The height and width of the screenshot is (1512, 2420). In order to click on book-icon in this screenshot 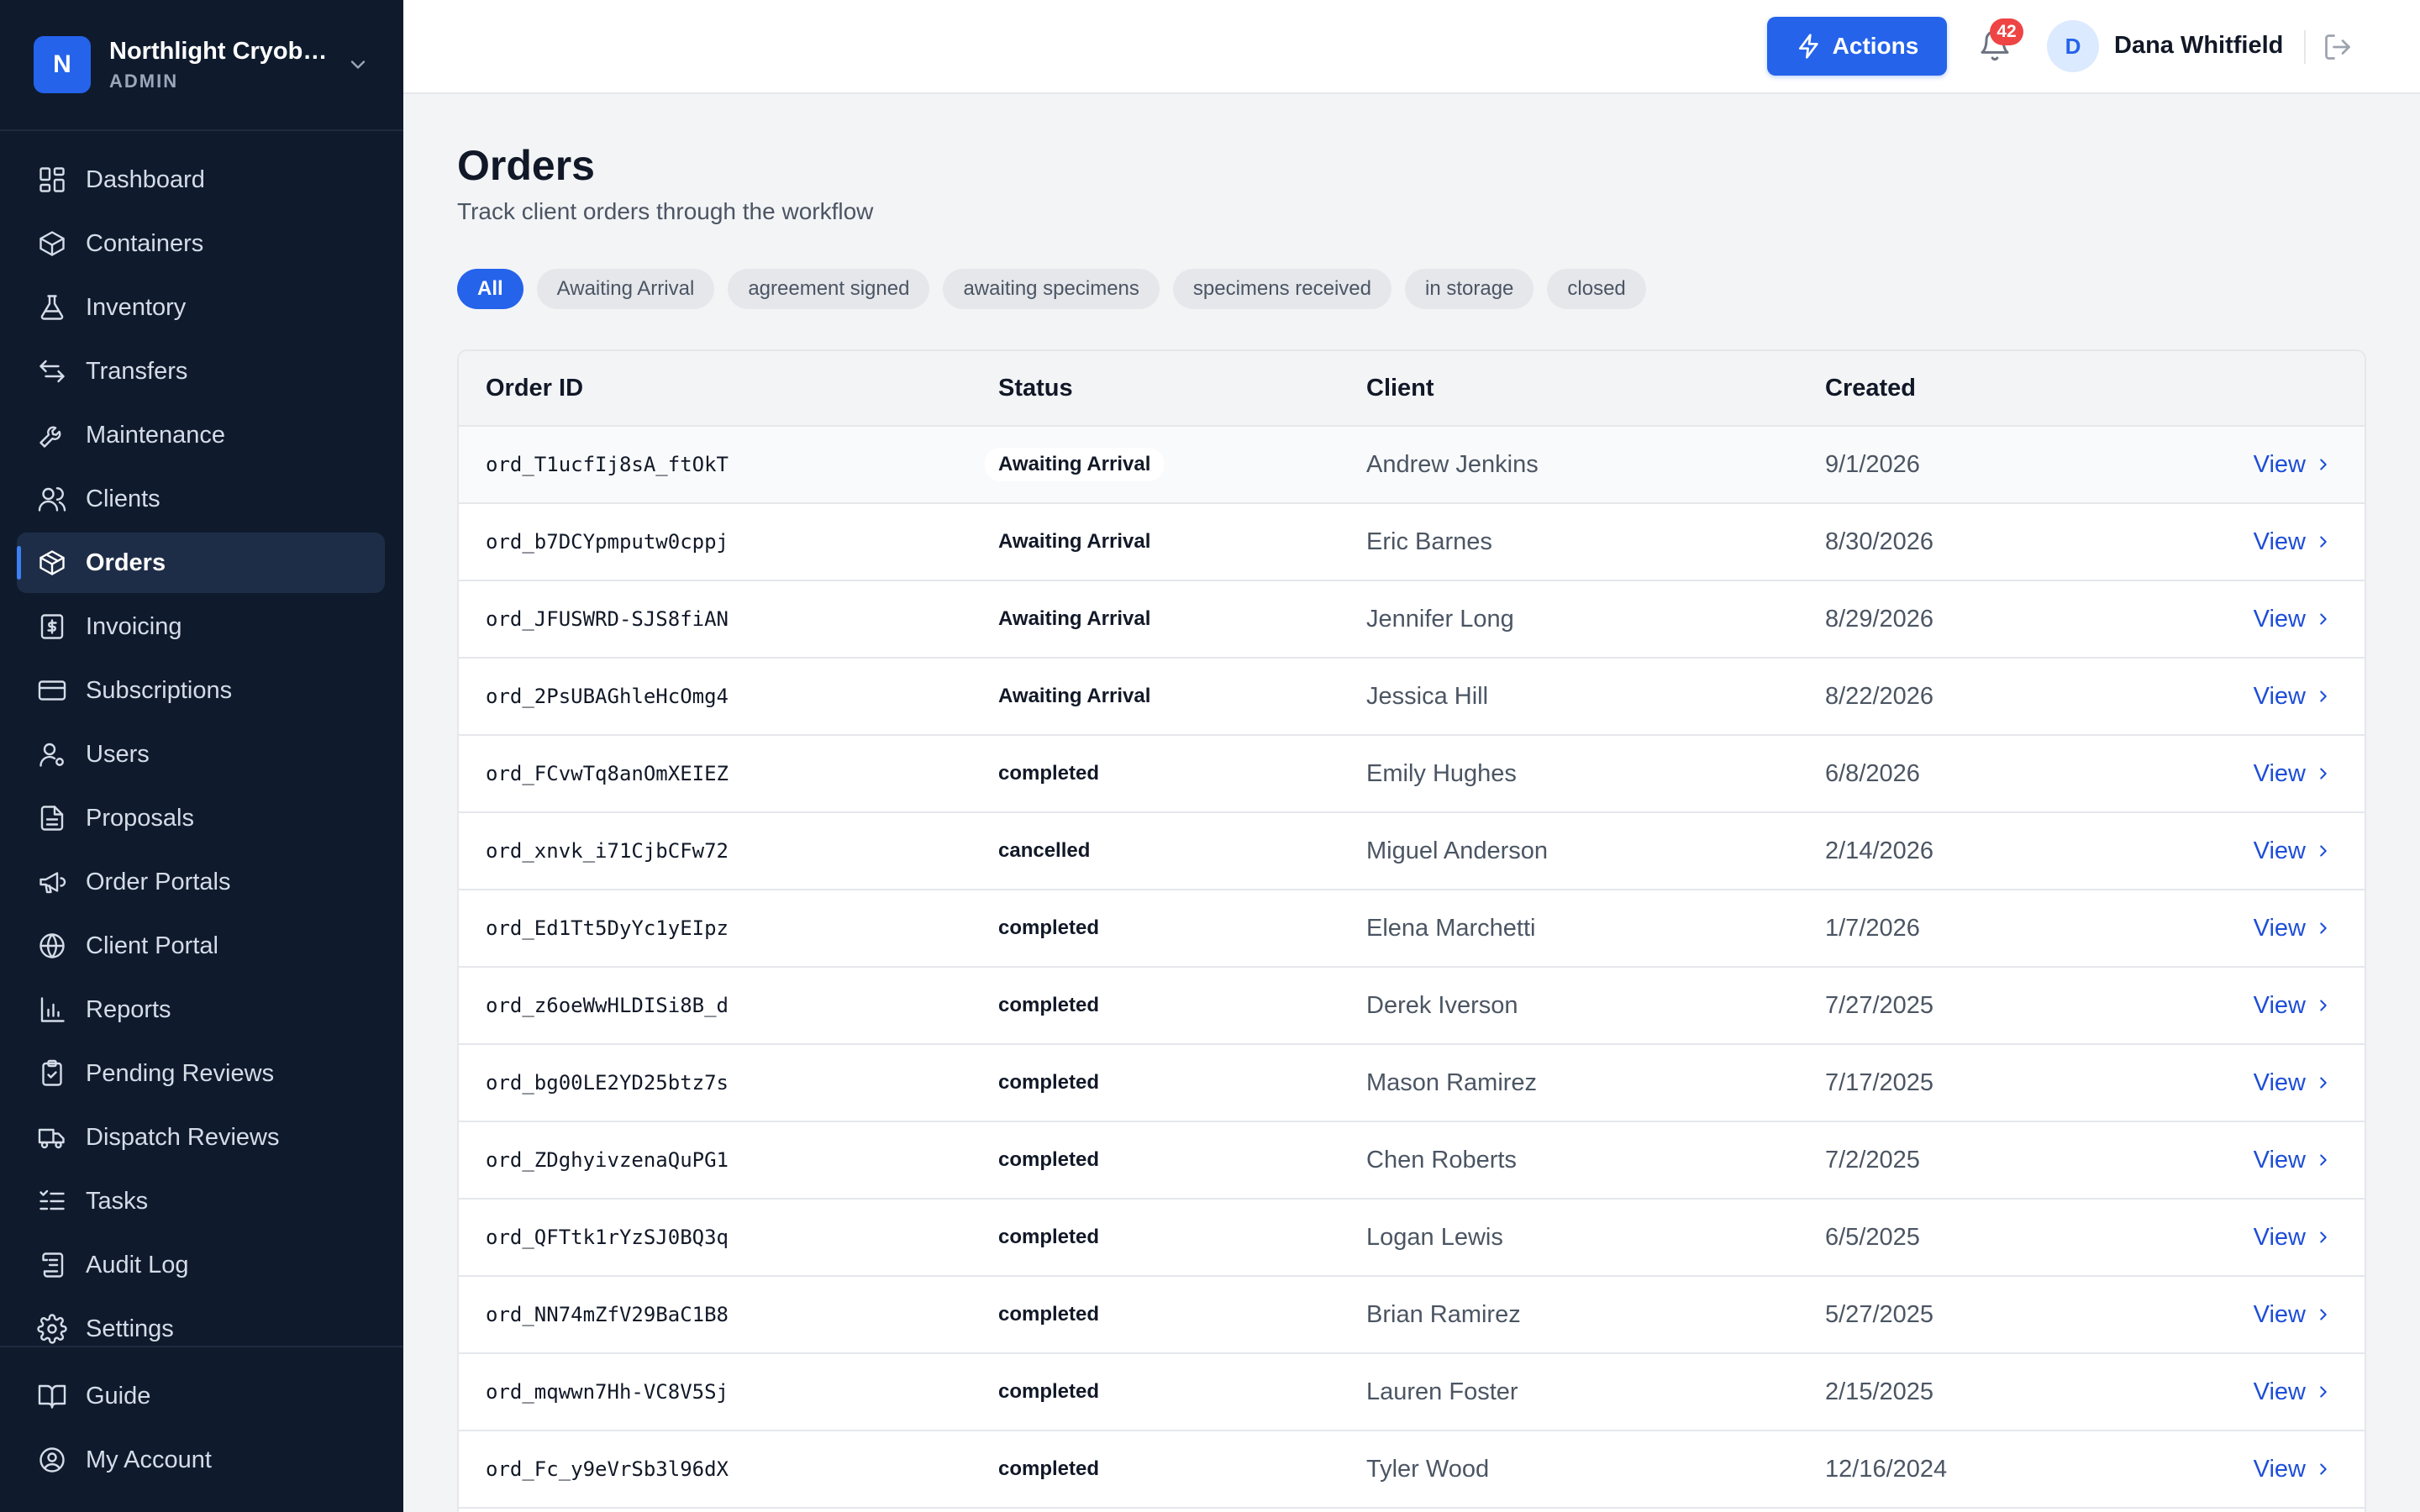, I will do `click(52, 1396)`.